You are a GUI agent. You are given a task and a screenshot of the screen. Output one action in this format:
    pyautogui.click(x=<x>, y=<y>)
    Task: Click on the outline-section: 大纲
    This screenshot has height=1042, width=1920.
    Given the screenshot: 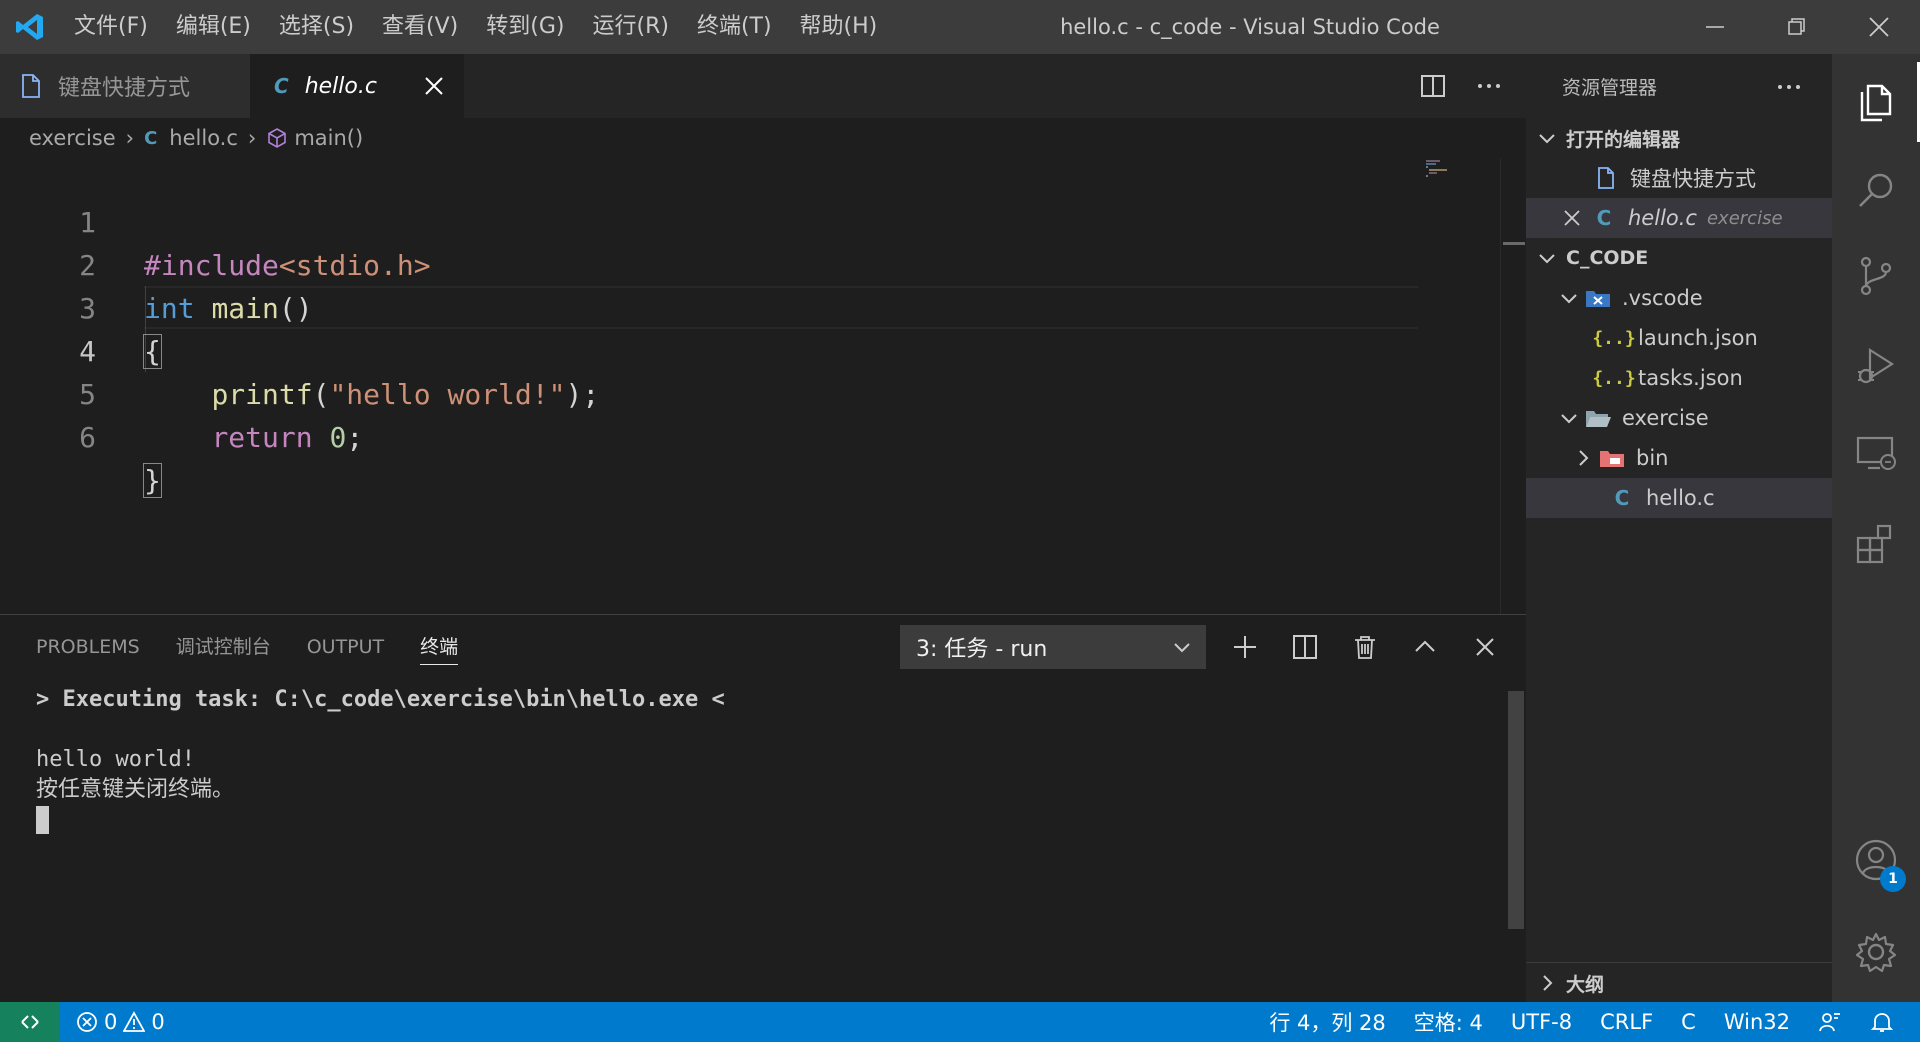 What is the action you would take?
    pyautogui.click(x=1679, y=982)
    